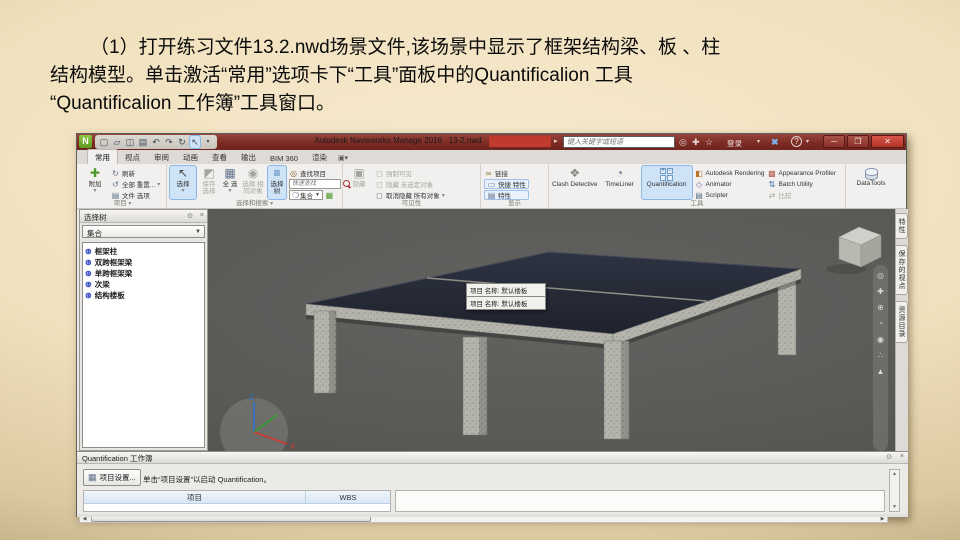  I want to click on qat-dropdown-icon: ▾, so click(208, 142).